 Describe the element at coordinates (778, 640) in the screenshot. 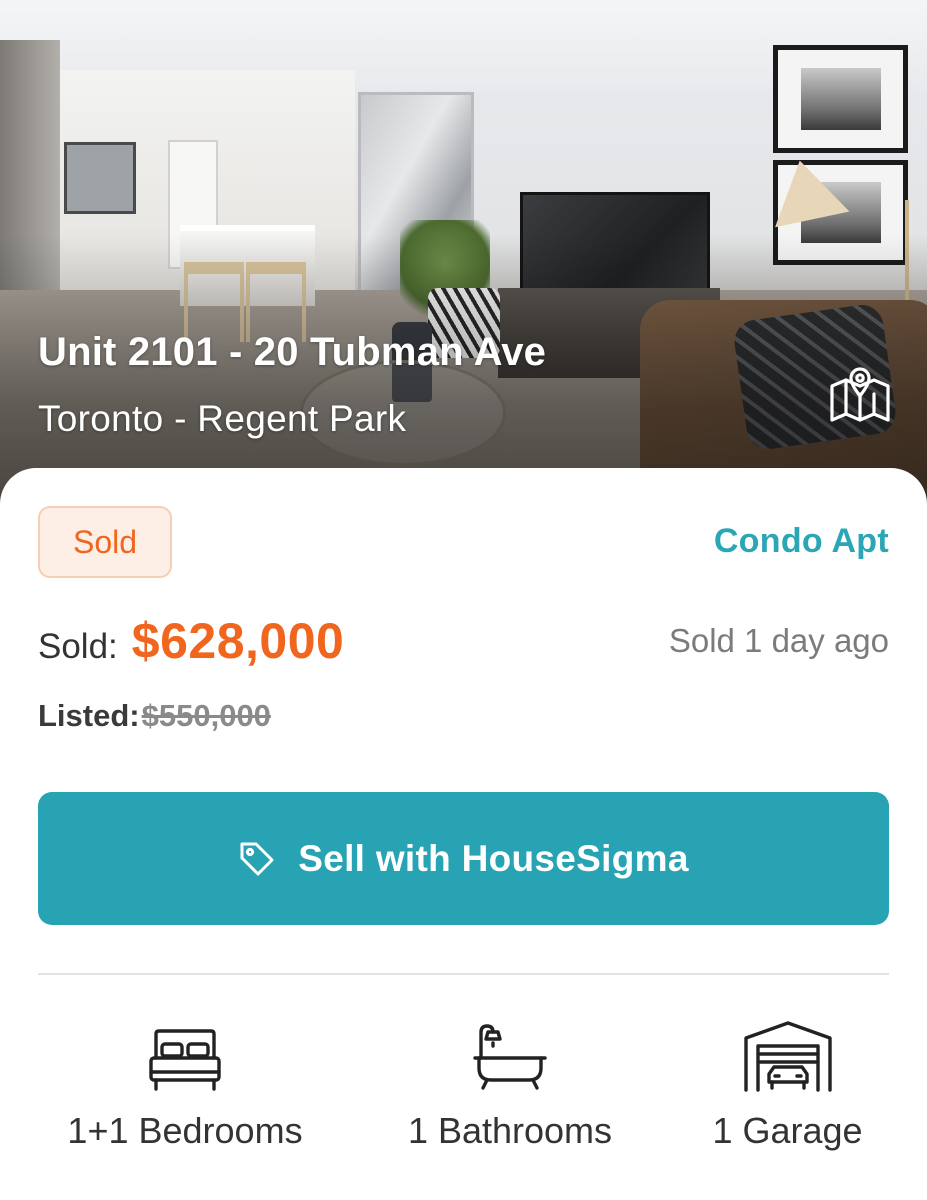

I see `sold-date: Sold 1 day ago` at that location.